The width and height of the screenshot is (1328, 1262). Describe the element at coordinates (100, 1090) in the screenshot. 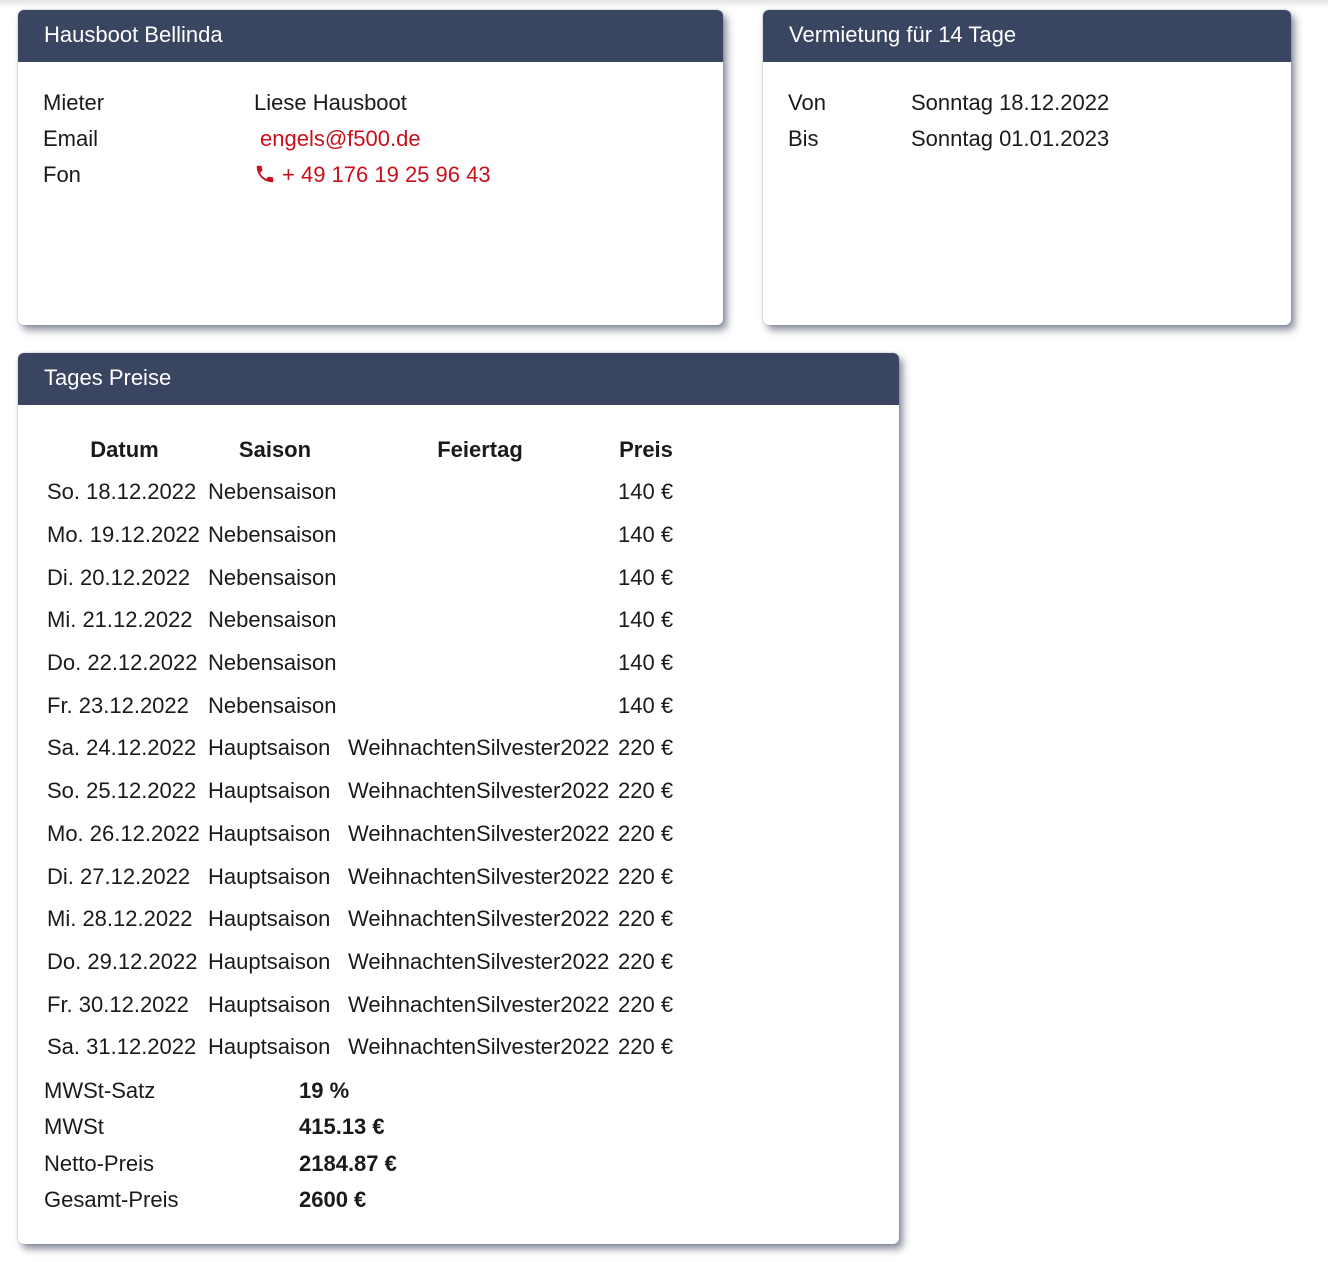

I see `summary-label: MWSt-Satz` at that location.